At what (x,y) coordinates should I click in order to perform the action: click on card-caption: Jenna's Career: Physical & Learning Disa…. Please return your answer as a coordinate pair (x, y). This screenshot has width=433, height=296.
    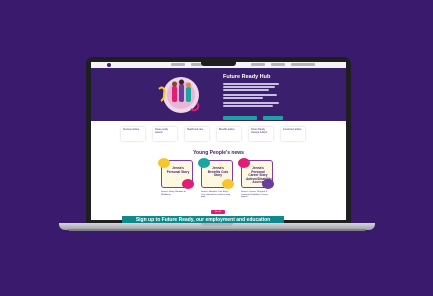
    Looking at the image, I should click on (257, 195).